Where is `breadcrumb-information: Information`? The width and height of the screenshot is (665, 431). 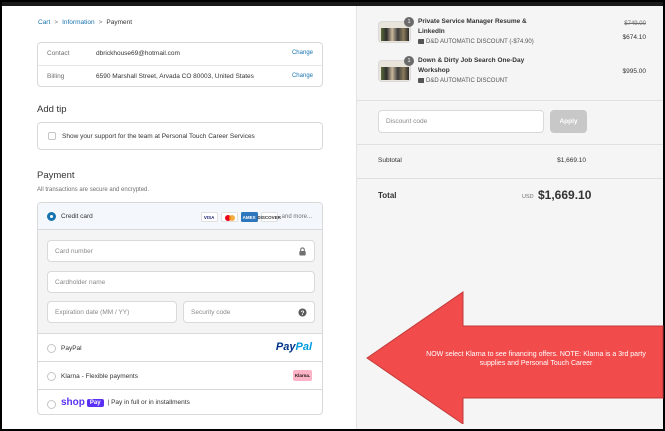 breadcrumb-information: Information is located at coordinates (78, 22).